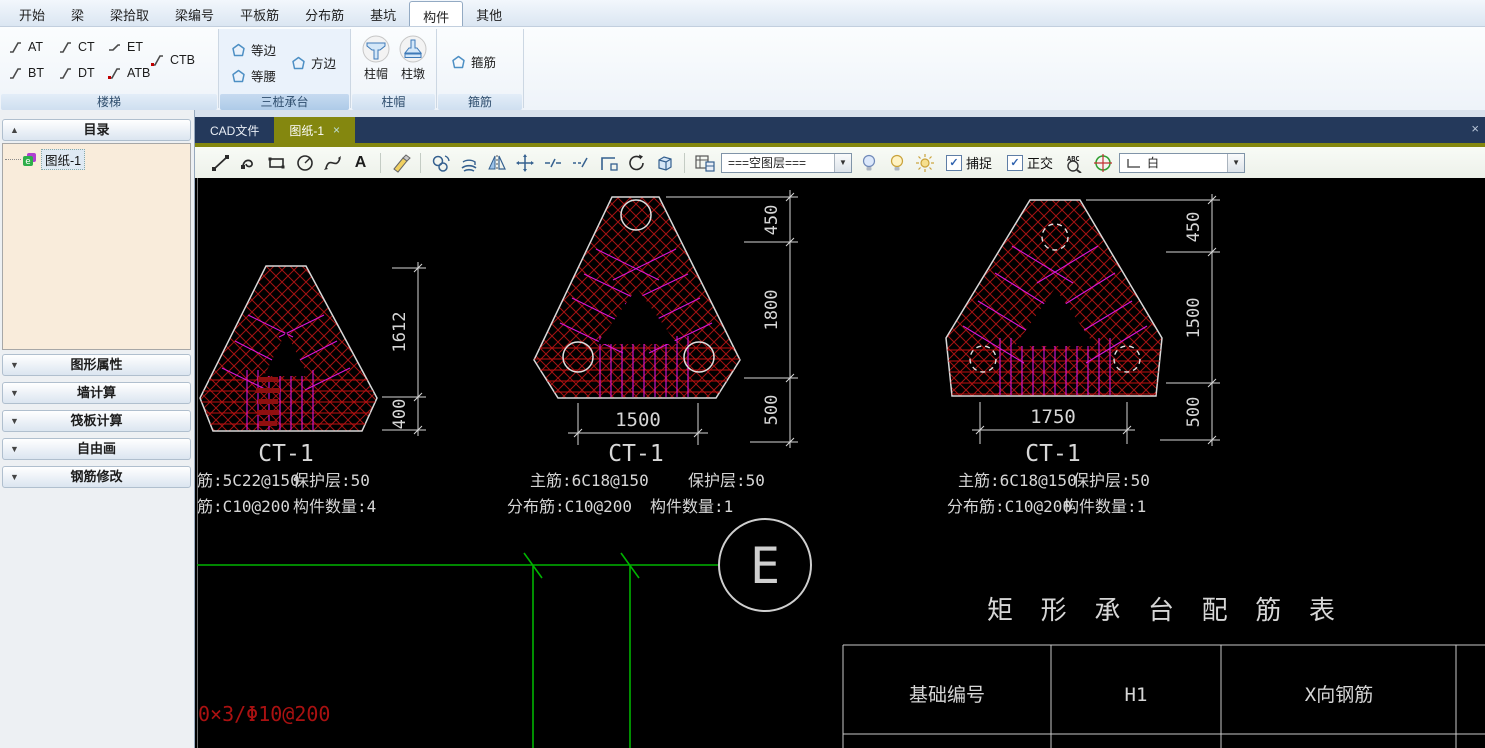  Describe the element at coordinates (394, 69) in the screenshot. I see `ribbon-group-cap: 柱帽 柱墩 柱帽` at that location.